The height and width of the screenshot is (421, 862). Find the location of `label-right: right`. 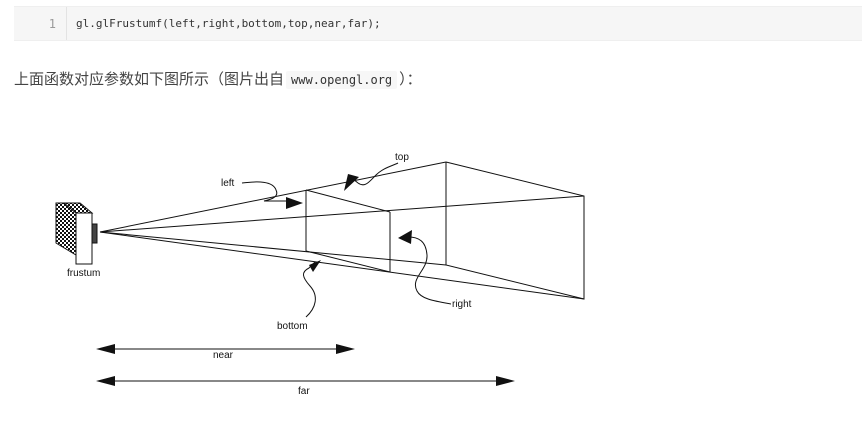

label-right: right is located at coordinates (462, 304).